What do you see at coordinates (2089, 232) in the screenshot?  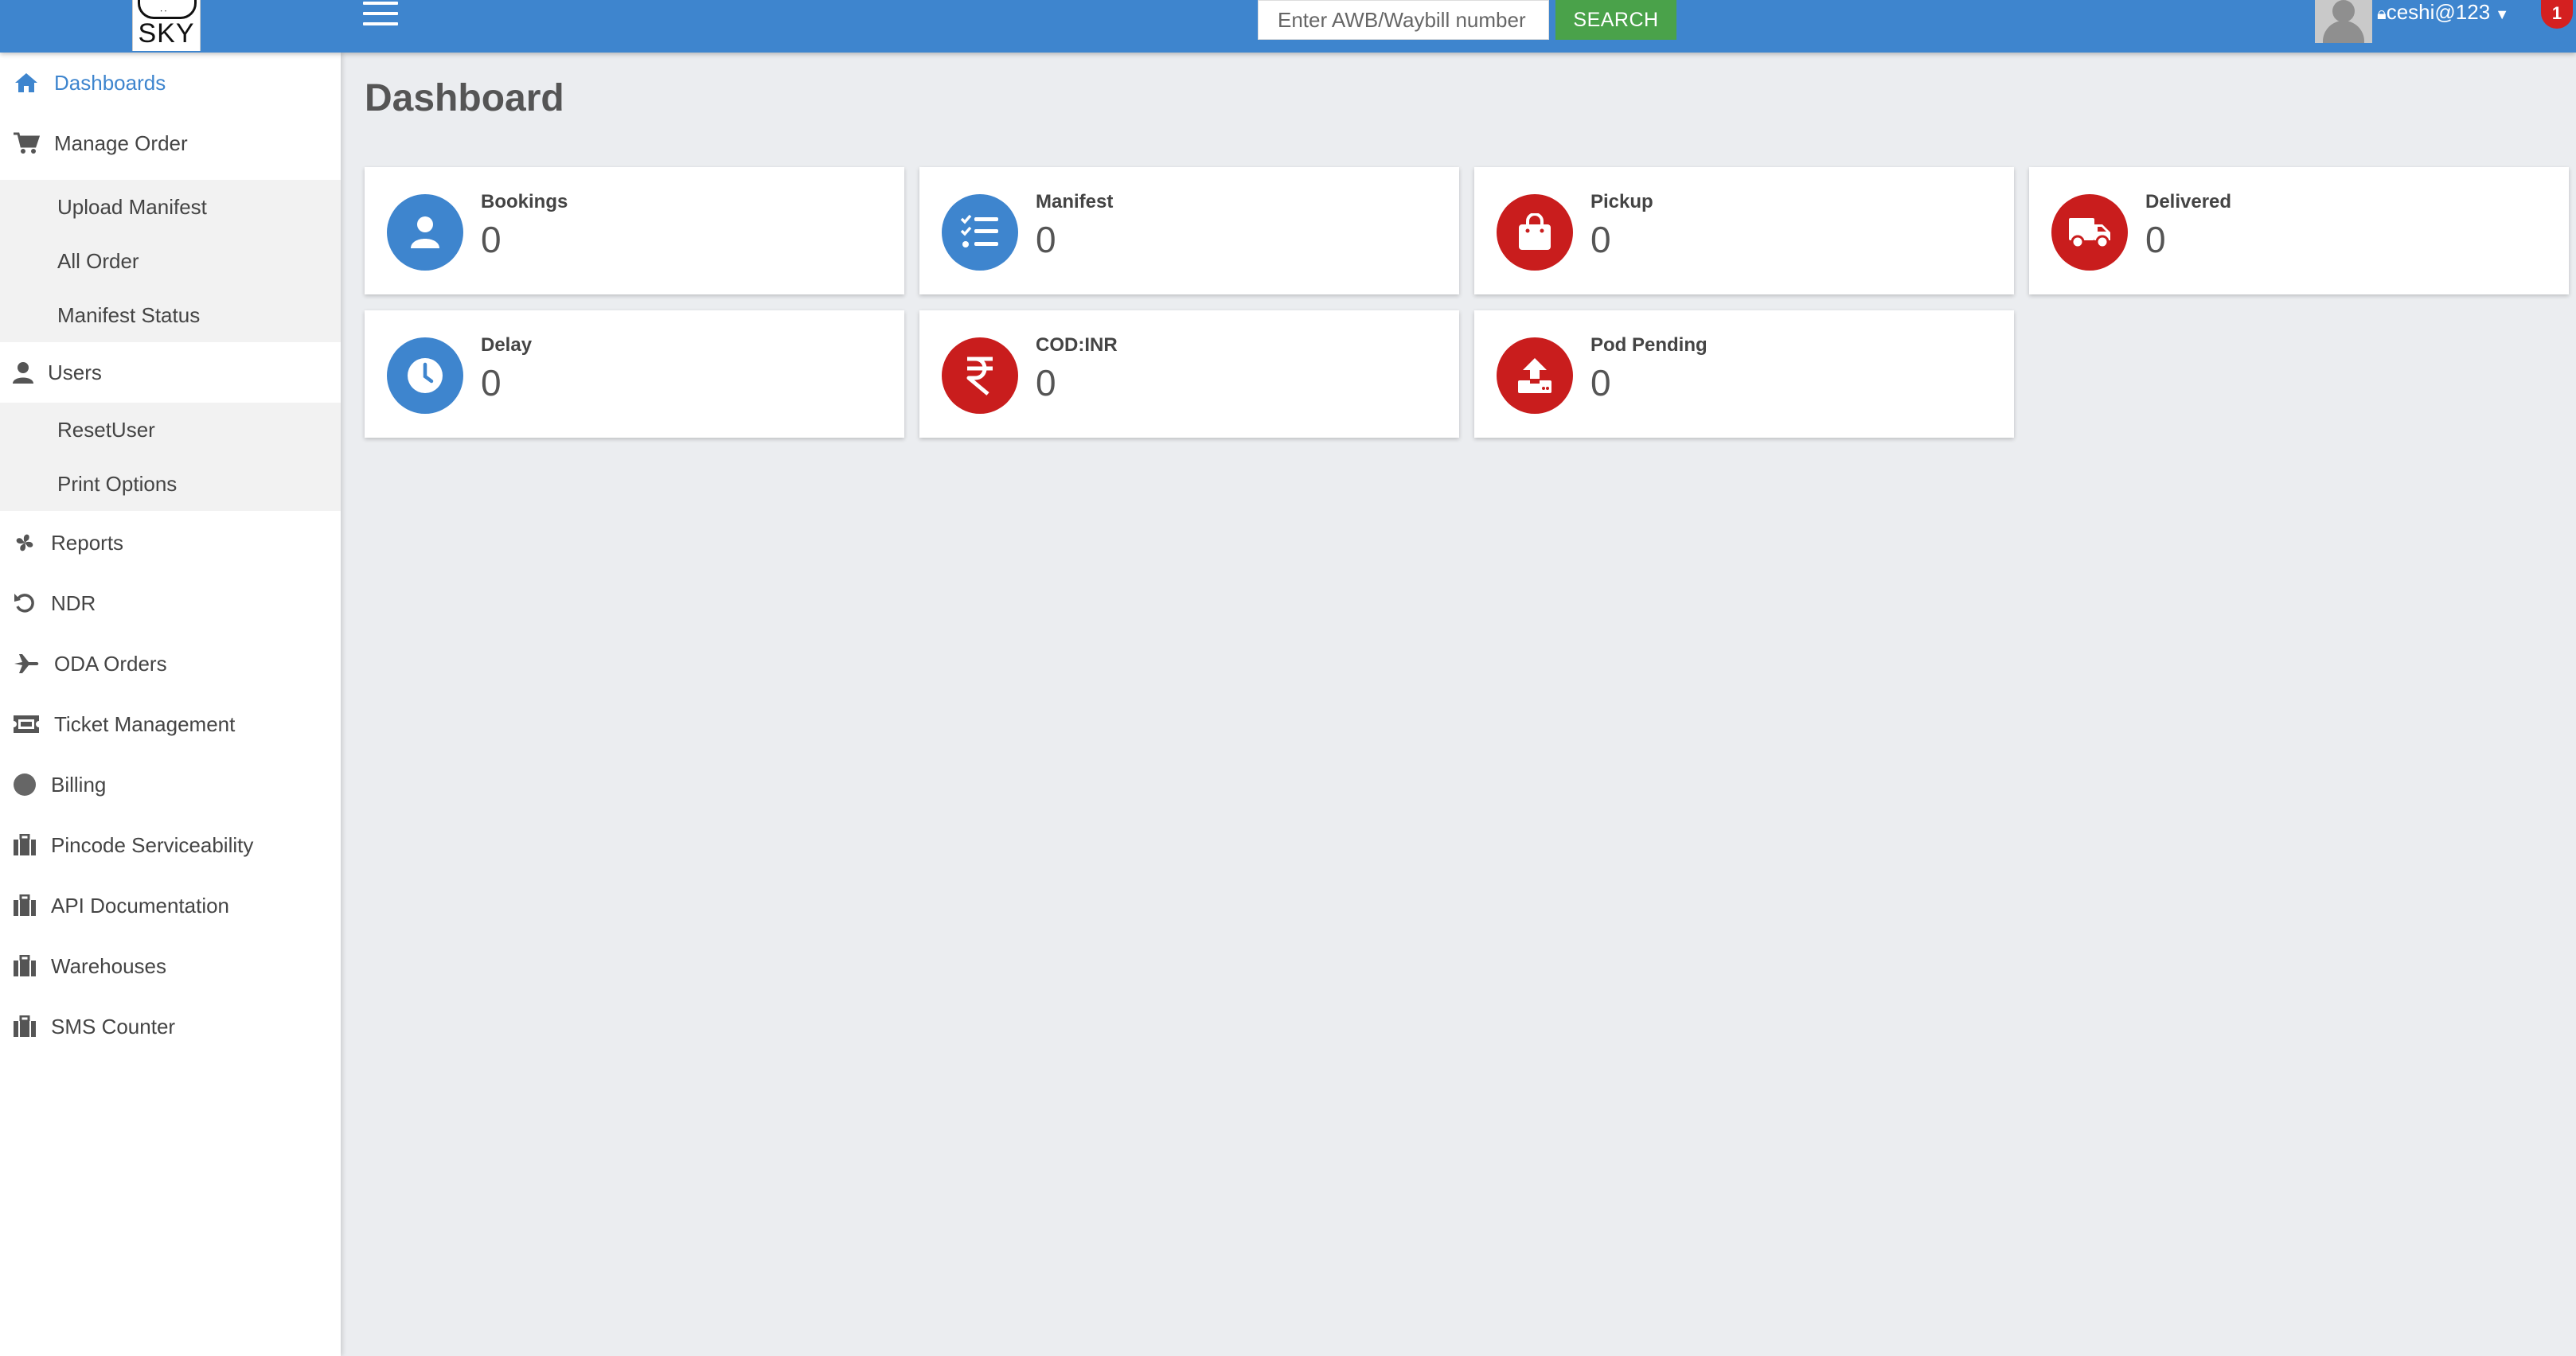 I see `truck-icon` at bounding box center [2089, 232].